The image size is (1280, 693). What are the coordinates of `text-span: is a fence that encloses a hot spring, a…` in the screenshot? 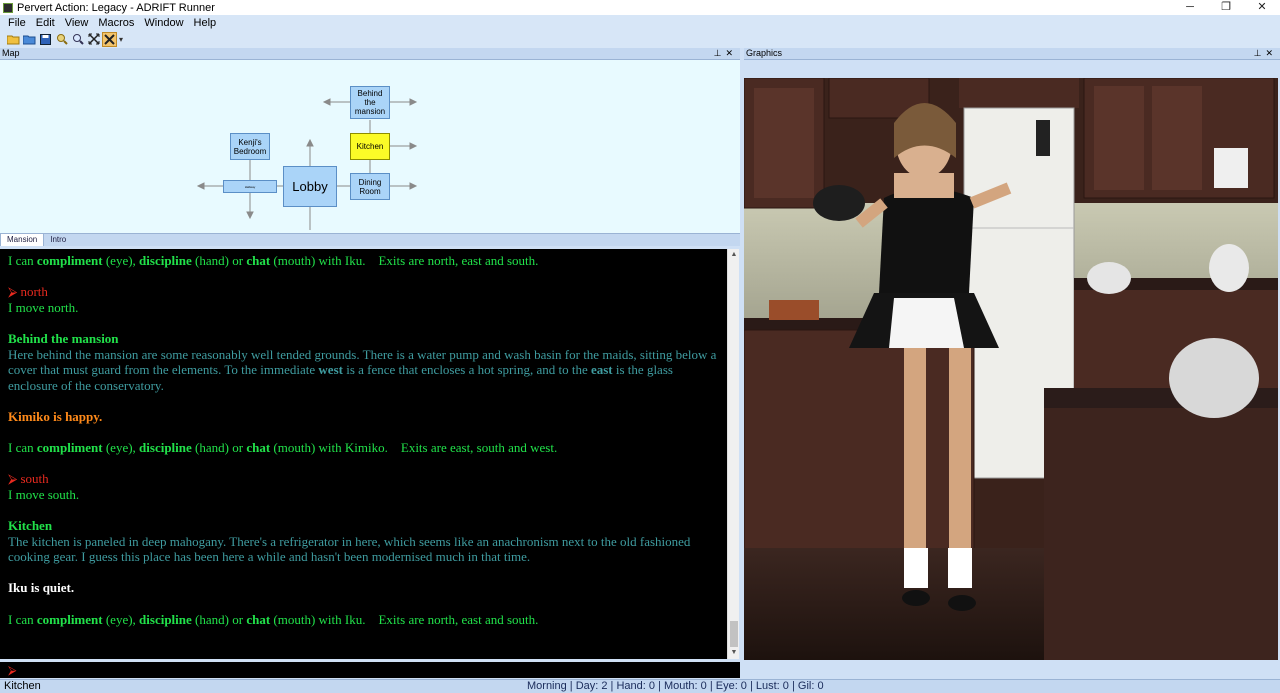 It's located at (466, 370).